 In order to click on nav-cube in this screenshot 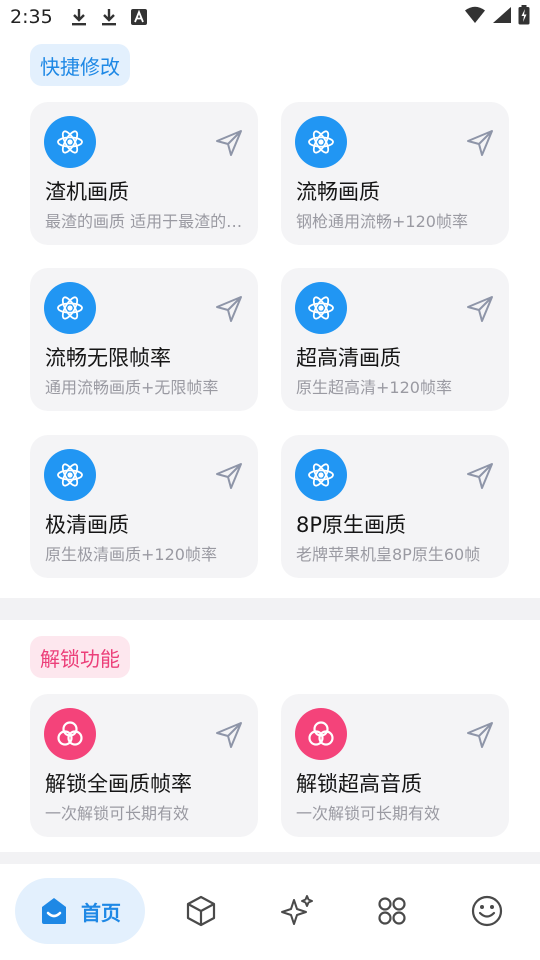, I will do `click(201, 911)`.